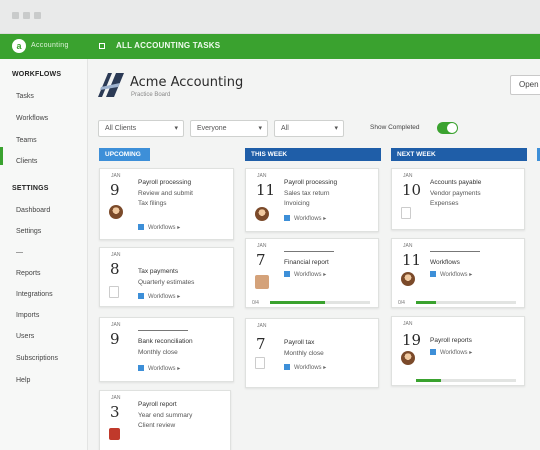 Image resolution: width=540 pixels, height=450 pixels. What do you see at coordinates (37, 74) in the screenshot?
I see `sidebar-heading-workflows: WORKFLOWS` at bounding box center [37, 74].